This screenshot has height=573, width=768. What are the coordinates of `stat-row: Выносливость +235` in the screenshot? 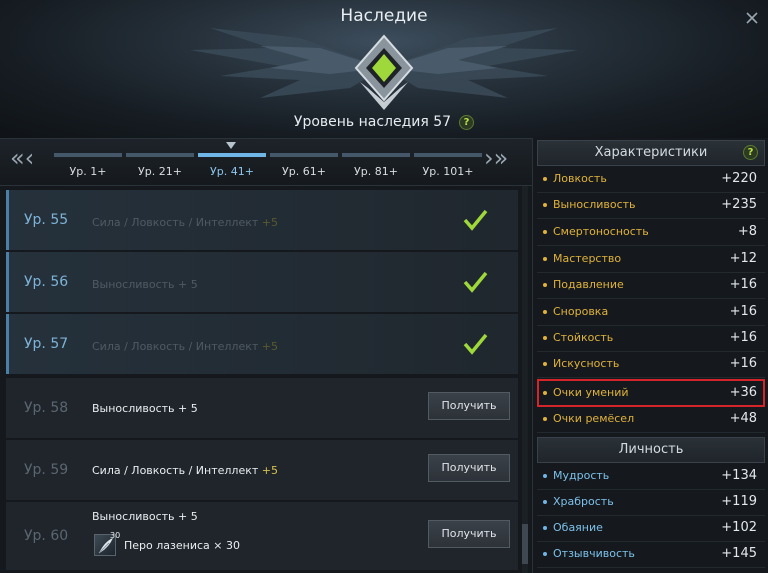 It's located at (651, 206).